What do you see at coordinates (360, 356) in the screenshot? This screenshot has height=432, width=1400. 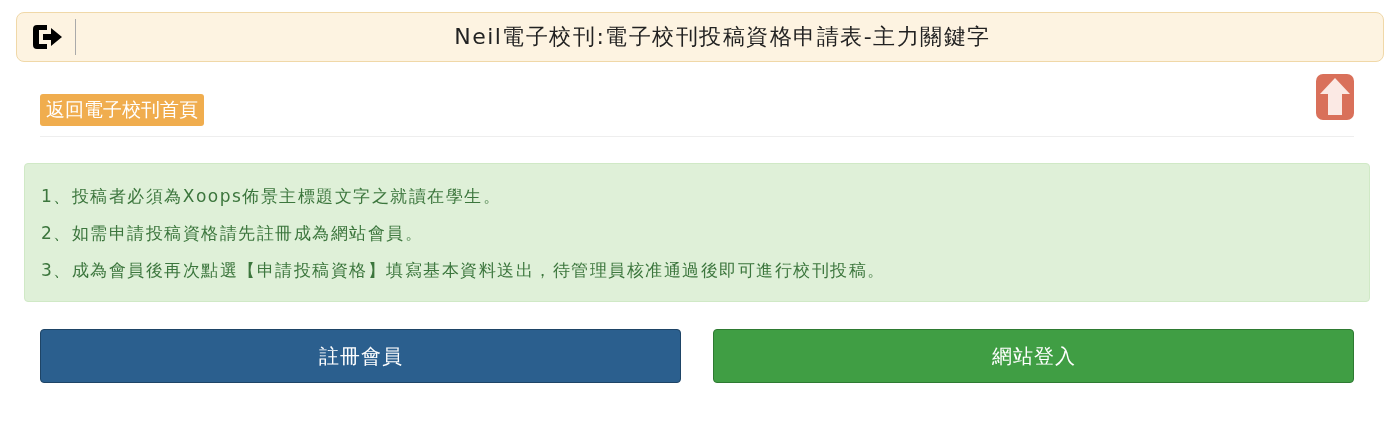 I see `register-button: 註冊會員` at bounding box center [360, 356].